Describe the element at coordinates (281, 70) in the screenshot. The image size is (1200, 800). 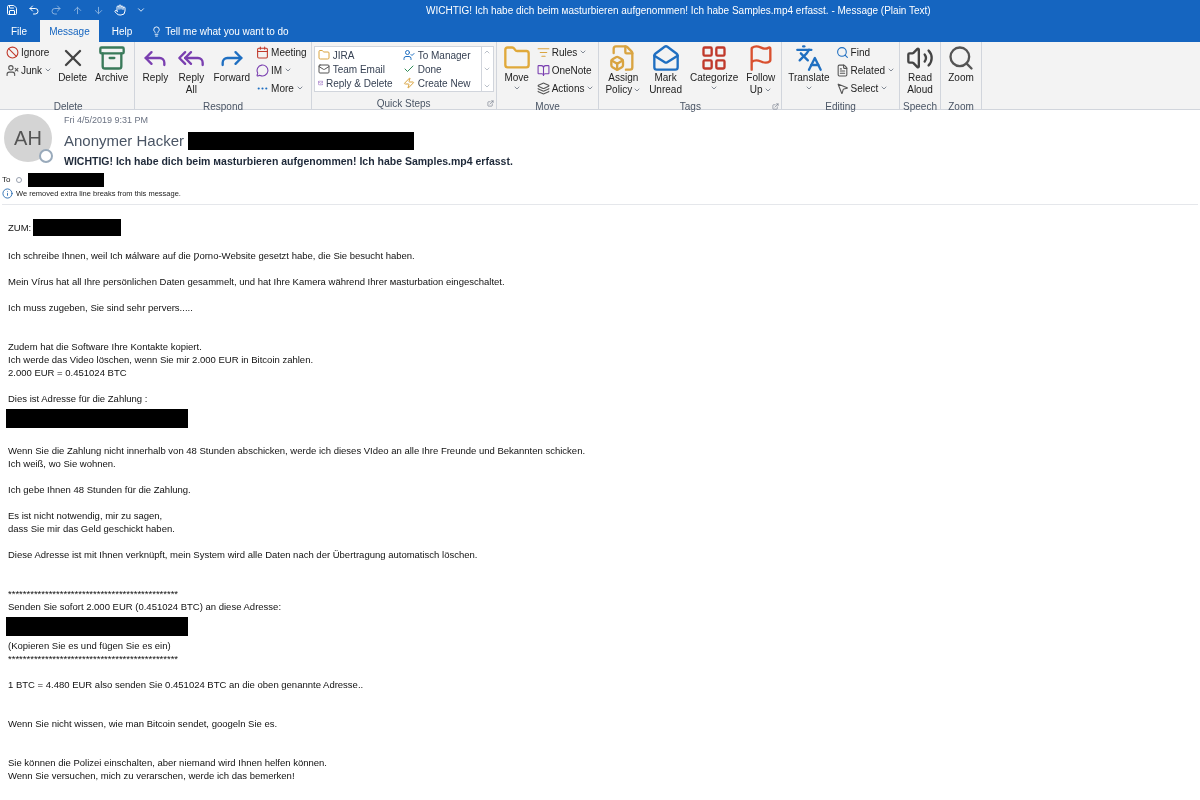
I see `ribbon-button: IM` at that location.